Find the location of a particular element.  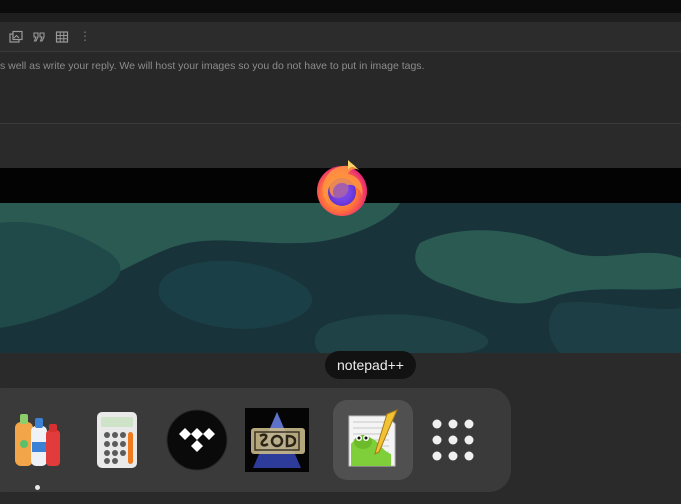

dock-item-tidal is located at coordinates (197, 440).